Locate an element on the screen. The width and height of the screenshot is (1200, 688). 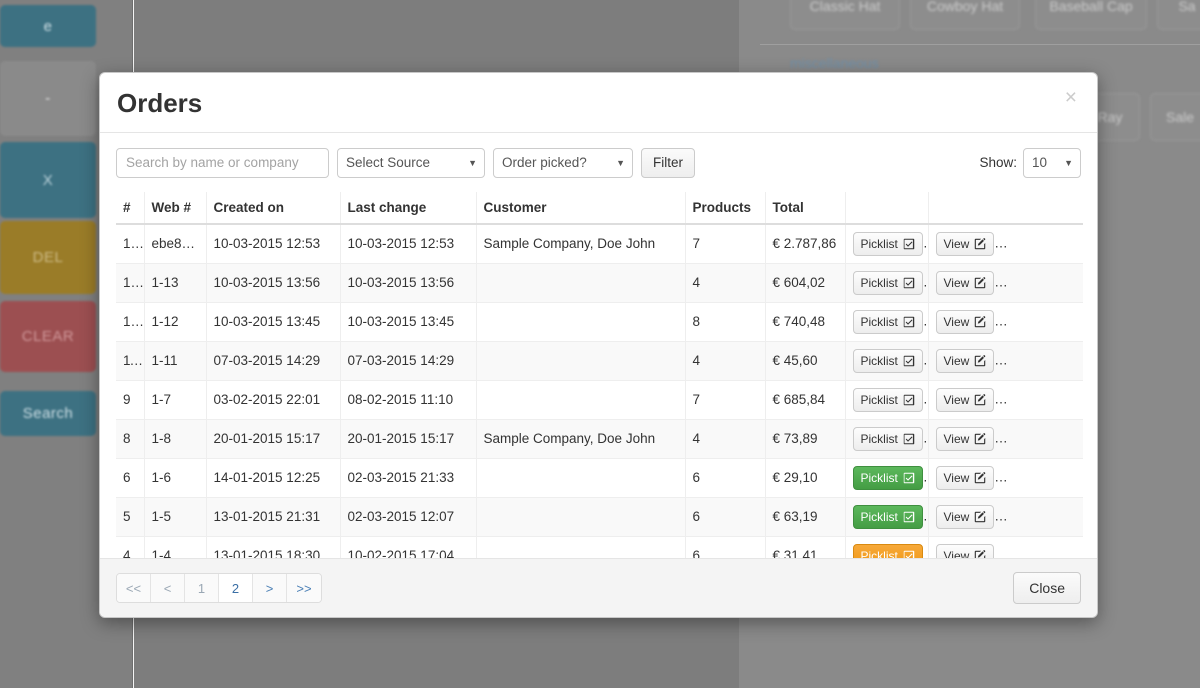
pagination-next: > is located at coordinates (270, 588).